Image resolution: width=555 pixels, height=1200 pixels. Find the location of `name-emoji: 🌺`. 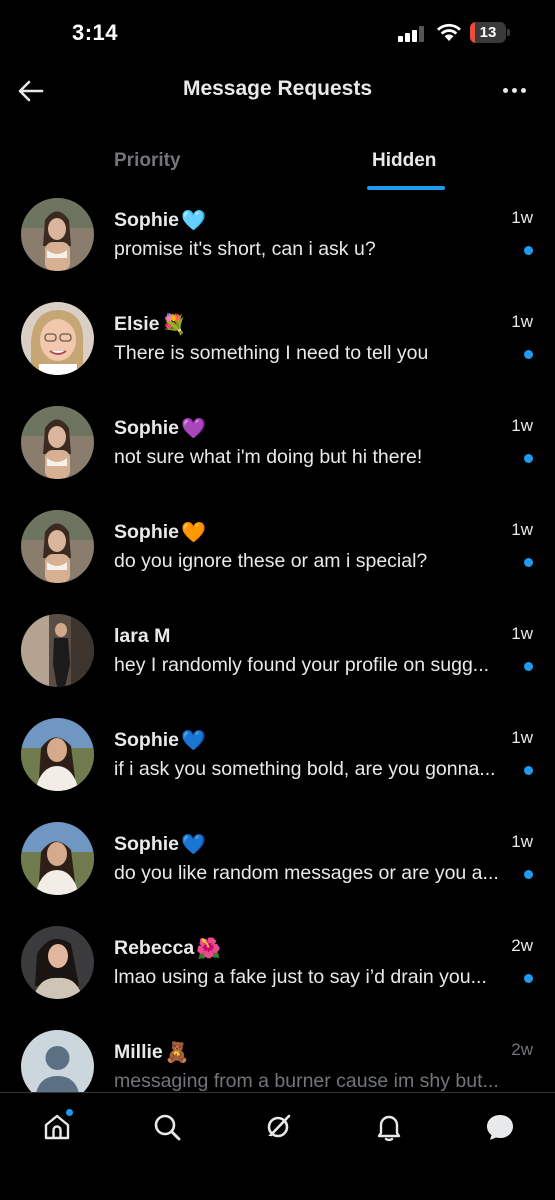

name-emoji: 🌺 is located at coordinates (209, 948).